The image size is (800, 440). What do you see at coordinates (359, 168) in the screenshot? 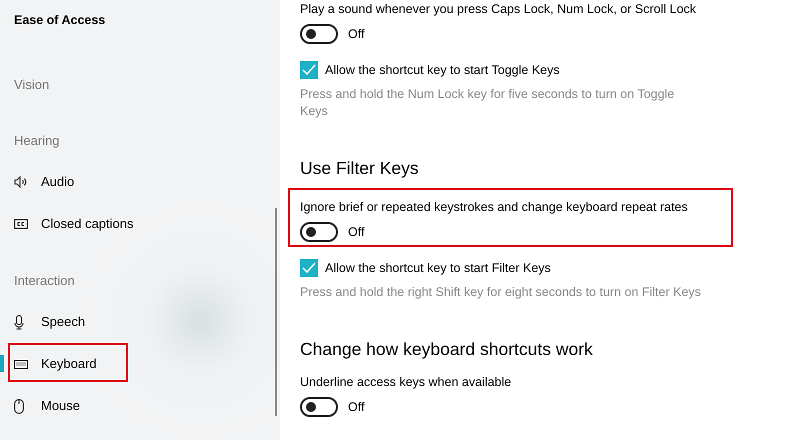
I see `section-heading: Use Filter Keys` at bounding box center [359, 168].